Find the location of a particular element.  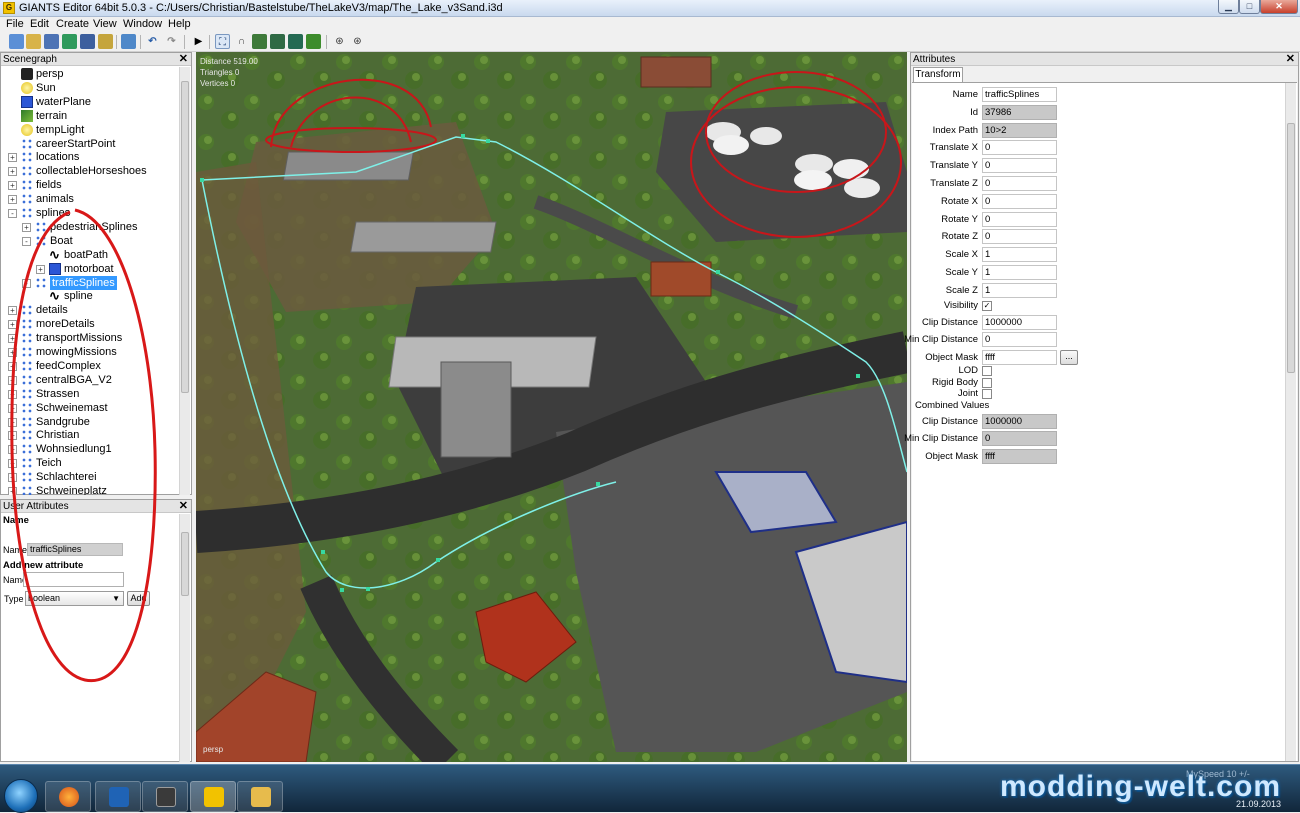

object-mask-field: ffff is located at coordinates (1019, 358).